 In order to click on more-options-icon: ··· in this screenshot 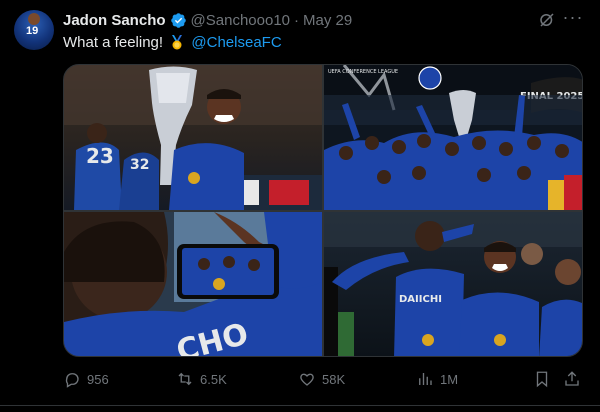, I will do `click(573, 19)`.